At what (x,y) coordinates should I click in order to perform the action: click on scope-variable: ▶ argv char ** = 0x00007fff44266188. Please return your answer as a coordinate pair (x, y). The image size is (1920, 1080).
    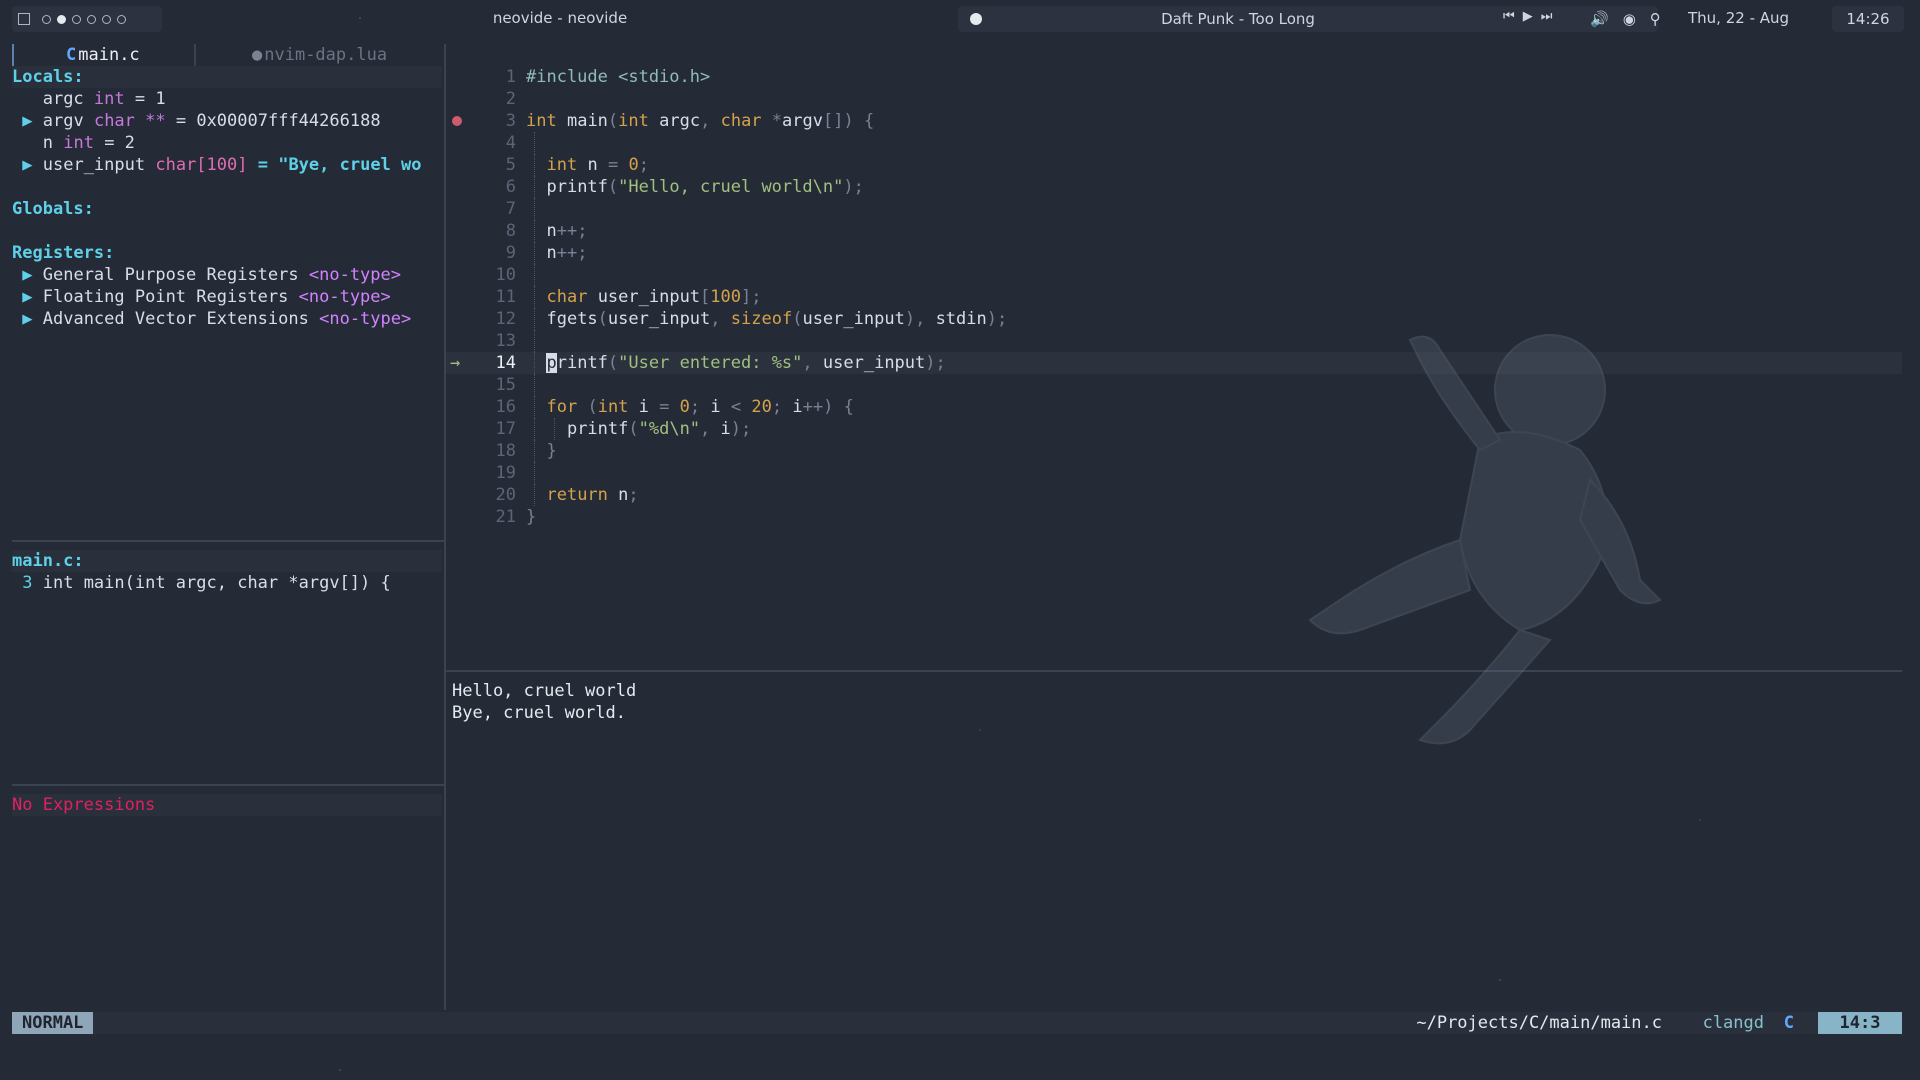
    Looking at the image, I should click on (227, 121).